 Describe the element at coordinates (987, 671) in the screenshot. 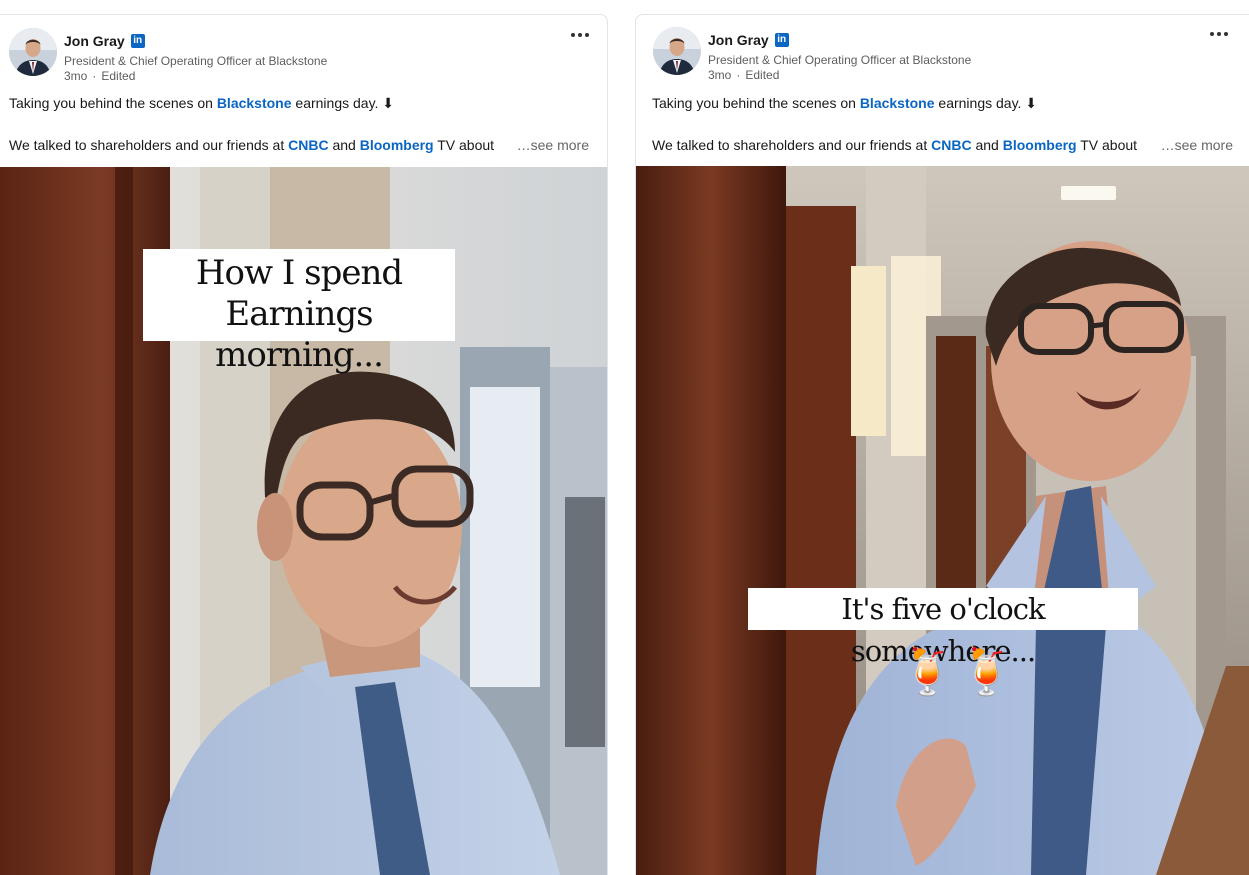

I see `cocktail-emoji-2: 🍹` at that location.